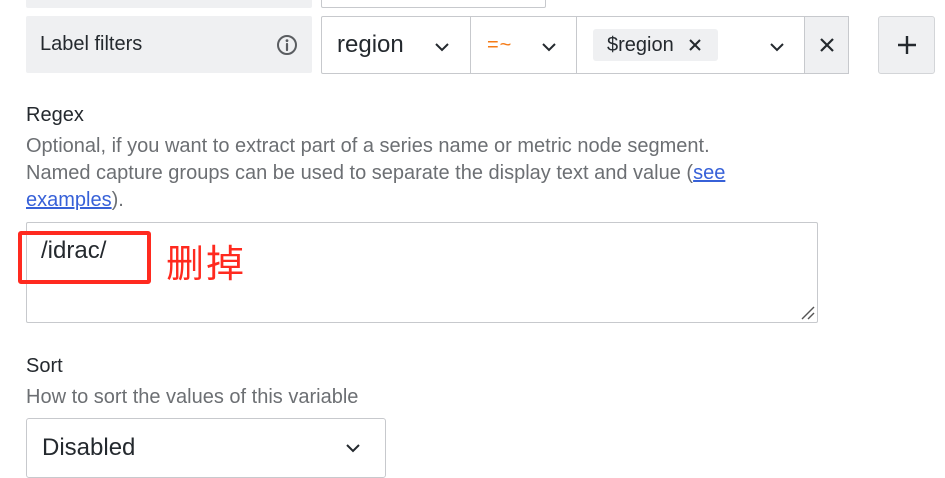 The height and width of the screenshot is (478, 945). What do you see at coordinates (523, 45) in the screenshot?
I see `label-operator-select: =~` at bounding box center [523, 45].